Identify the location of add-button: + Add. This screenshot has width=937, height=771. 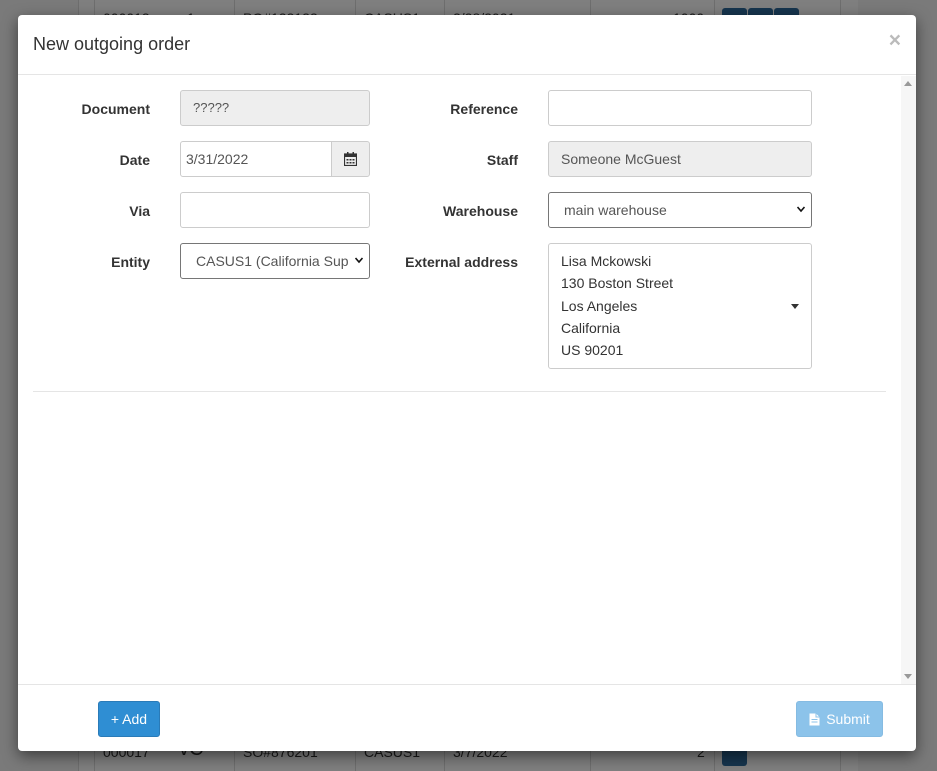
(129, 719).